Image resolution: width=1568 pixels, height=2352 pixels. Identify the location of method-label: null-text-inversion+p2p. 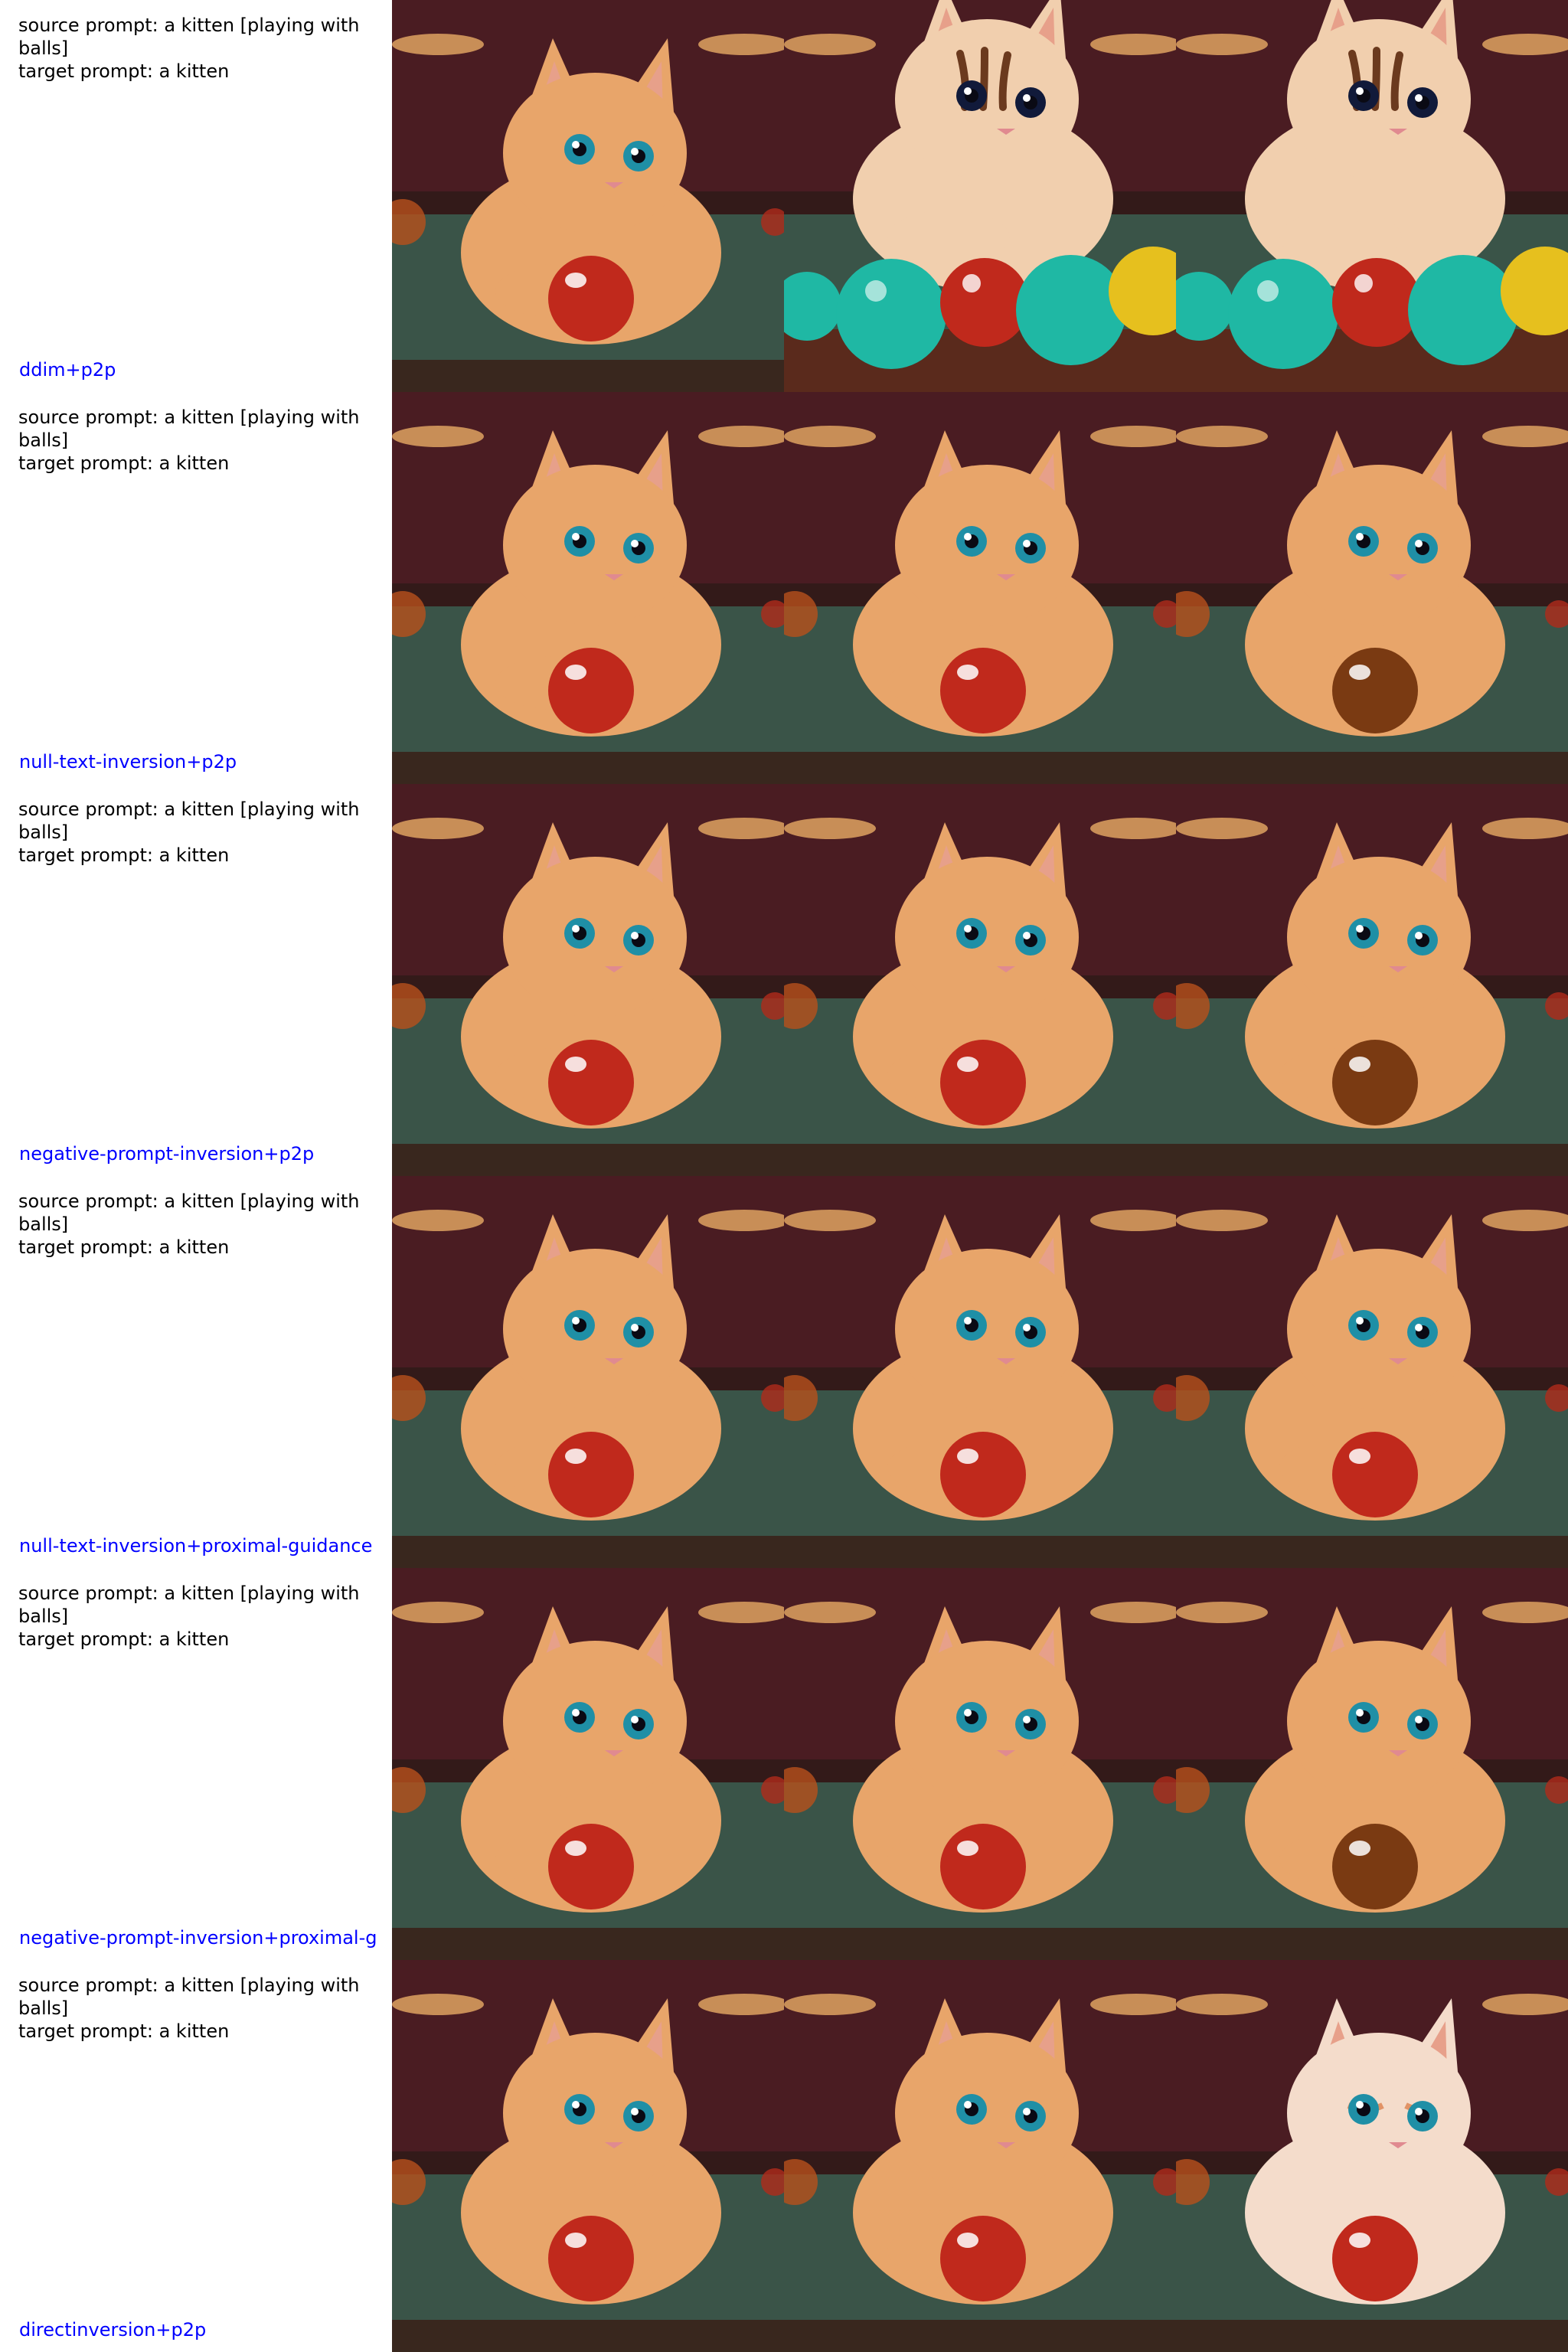
(128, 762).